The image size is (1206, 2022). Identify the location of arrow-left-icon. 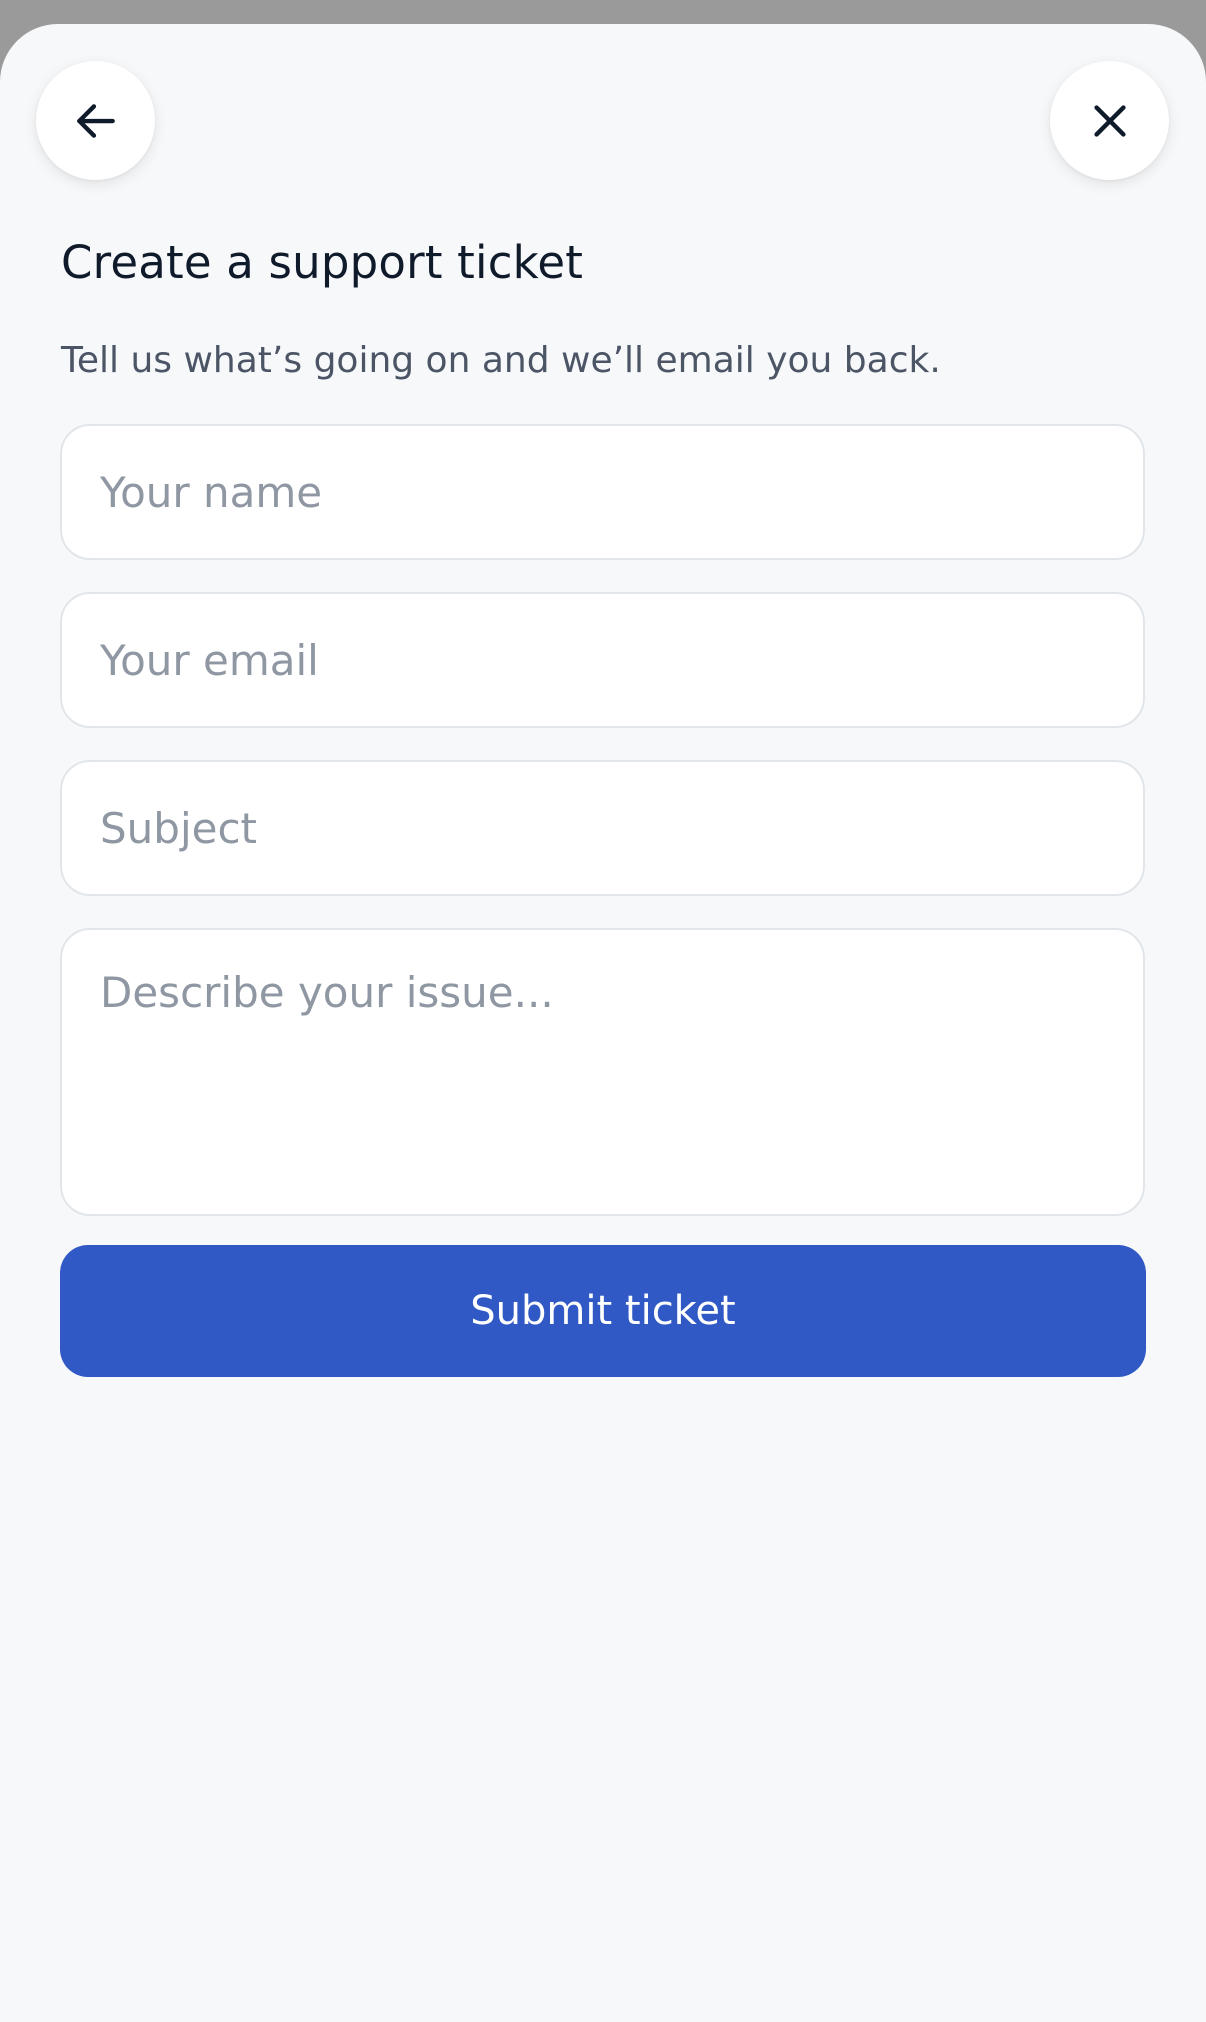
(96, 121).